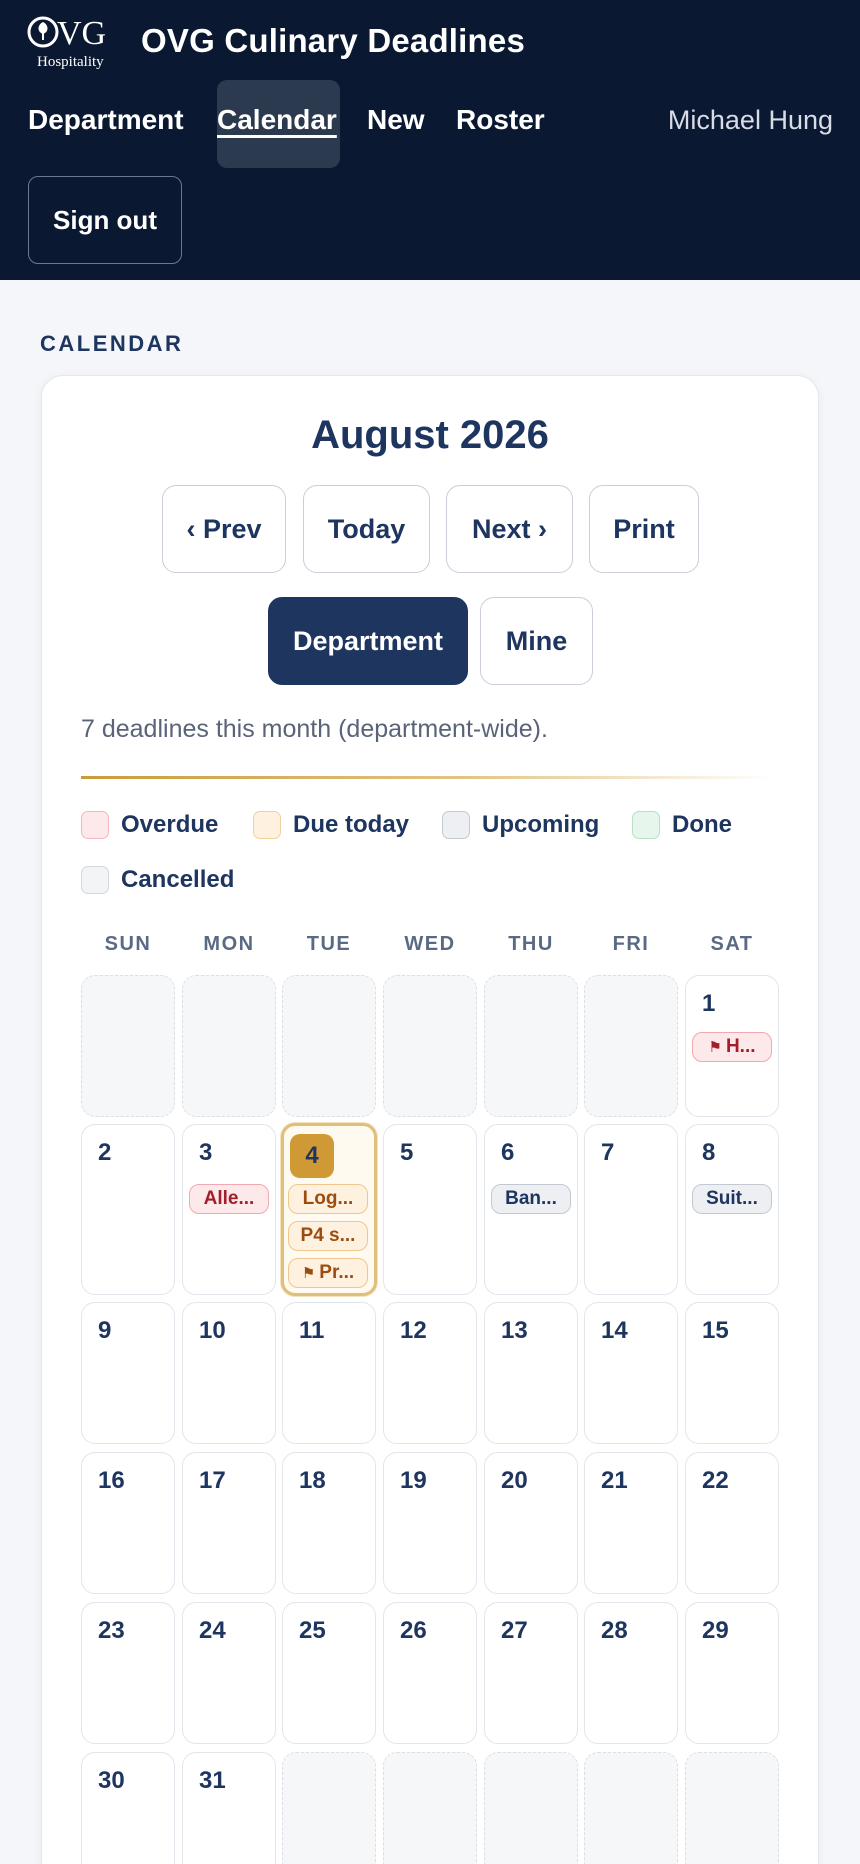 The height and width of the screenshot is (1864, 860). What do you see at coordinates (531, 1673) in the screenshot?
I see `calendar-day-cell: 27` at bounding box center [531, 1673].